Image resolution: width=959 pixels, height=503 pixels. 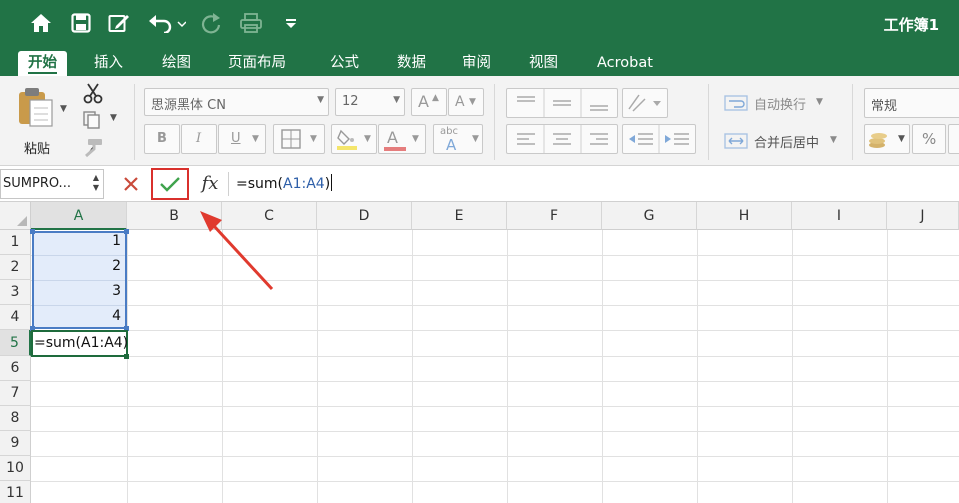 What do you see at coordinates (15, 492) in the screenshot?
I see `row-header-11: 11` at bounding box center [15, 492].